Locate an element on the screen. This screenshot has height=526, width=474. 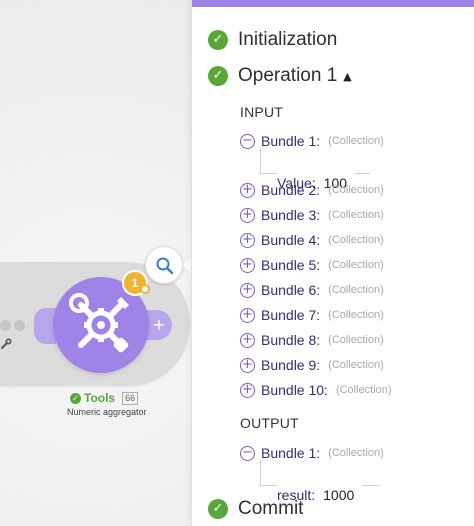
module-id: 66 is located at coordinates (130, 398).